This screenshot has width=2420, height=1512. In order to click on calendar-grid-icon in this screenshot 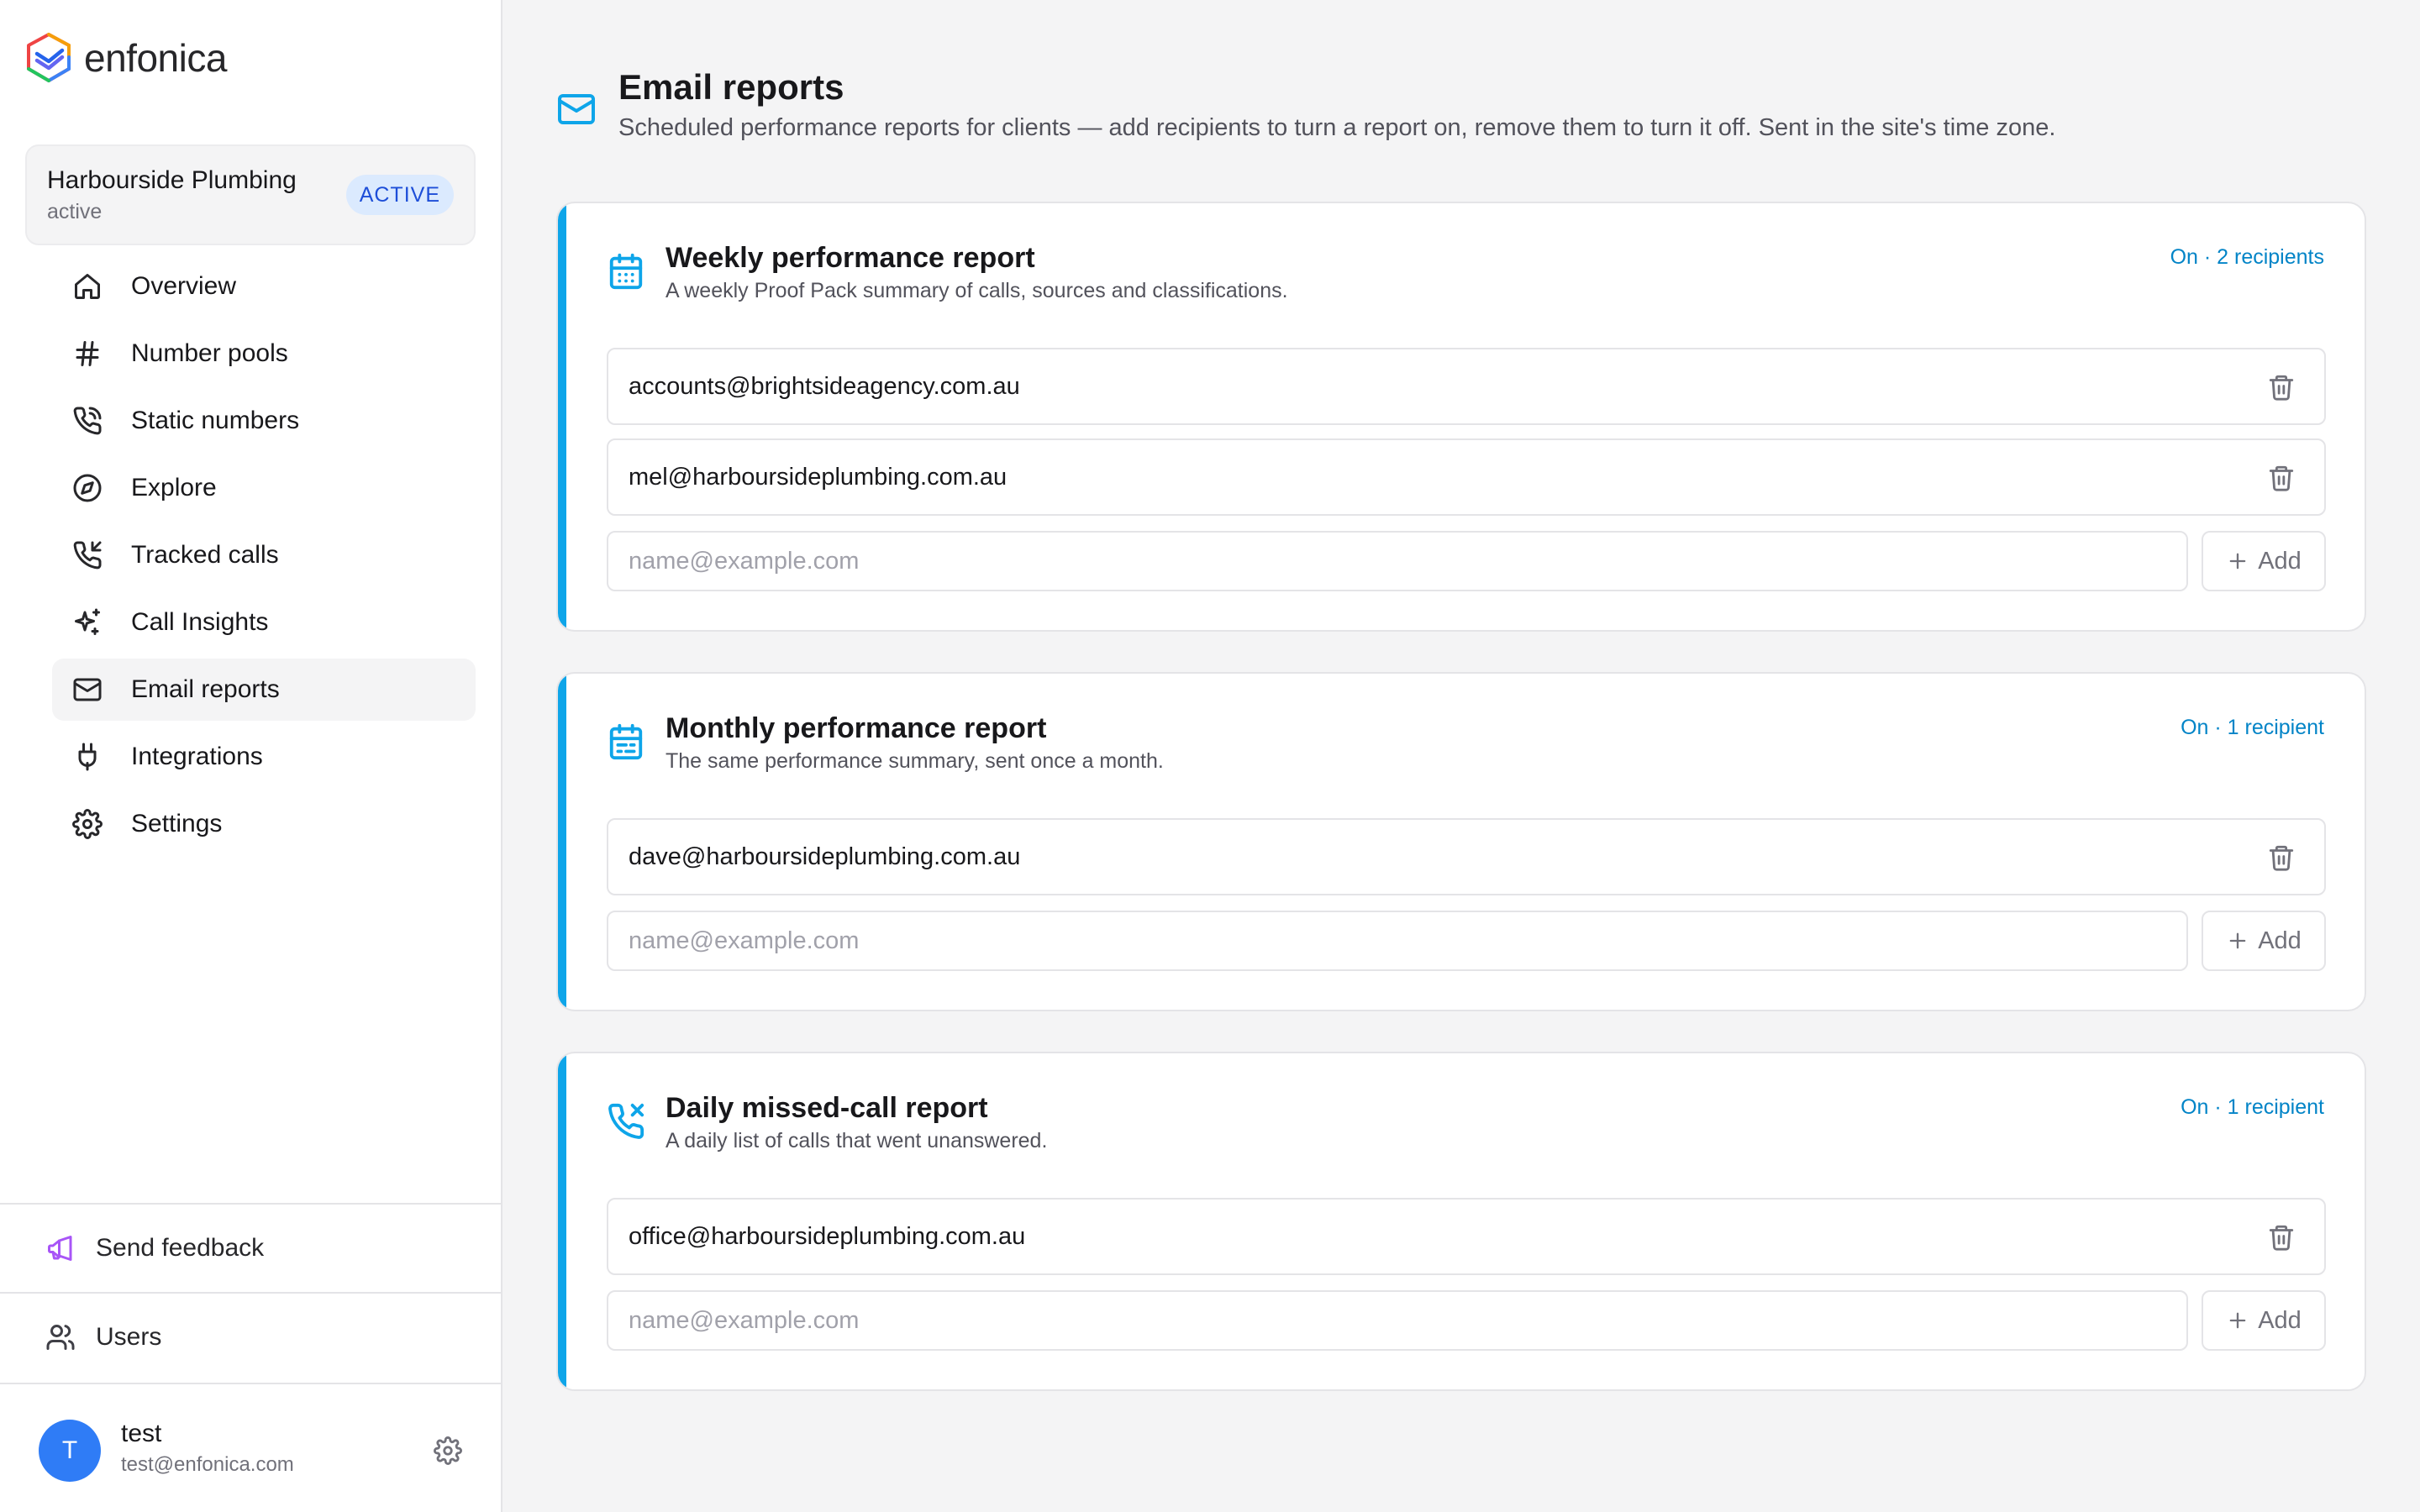, I will do `click(626, 271)`.